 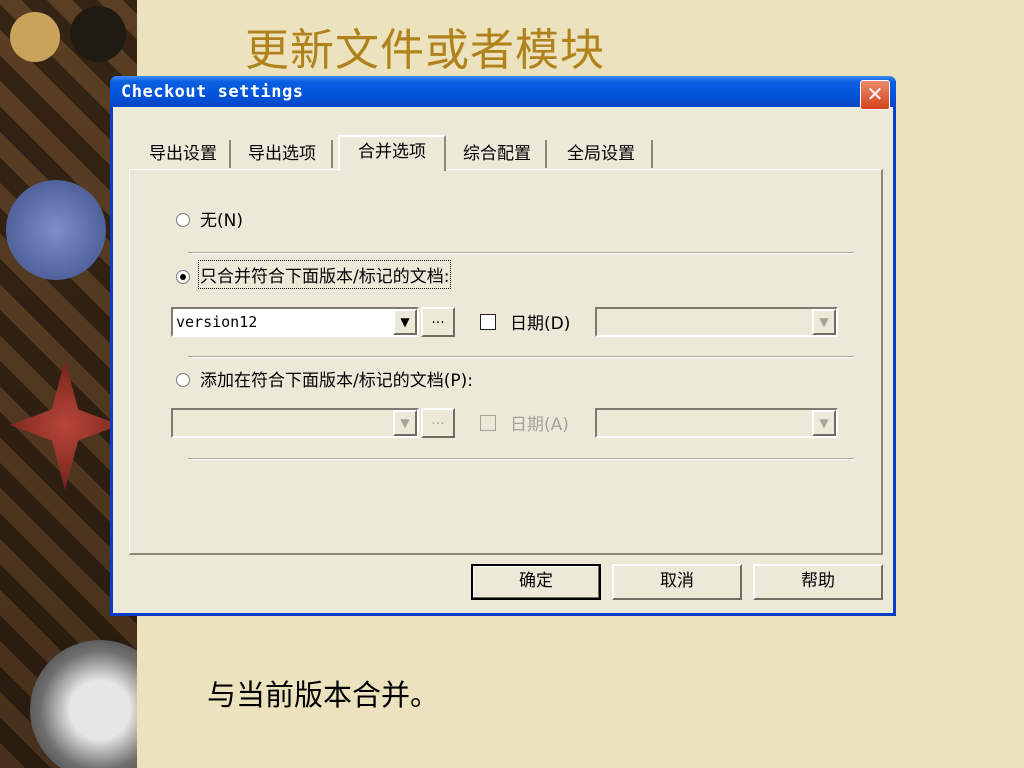 What do you see at coordinates (65, 425) in the screenshot?
I see `medal-cross` at bounding box center [65, 425].